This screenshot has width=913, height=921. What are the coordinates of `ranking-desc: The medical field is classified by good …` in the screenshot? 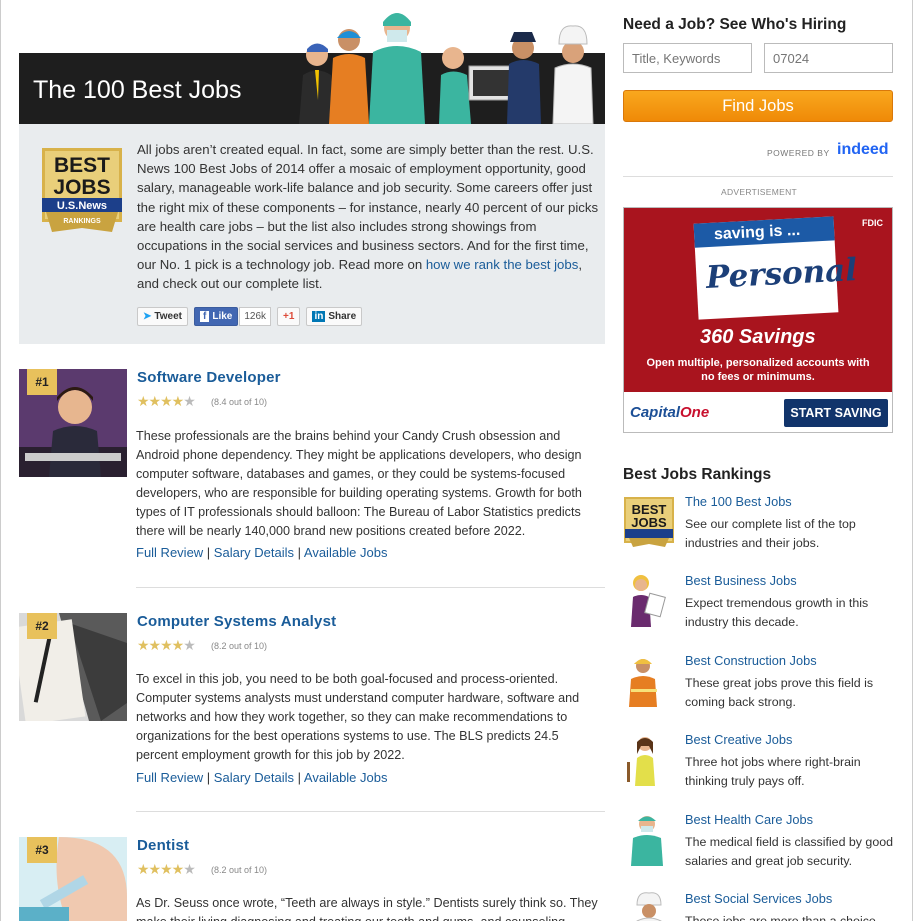 It's located at (789, 851).